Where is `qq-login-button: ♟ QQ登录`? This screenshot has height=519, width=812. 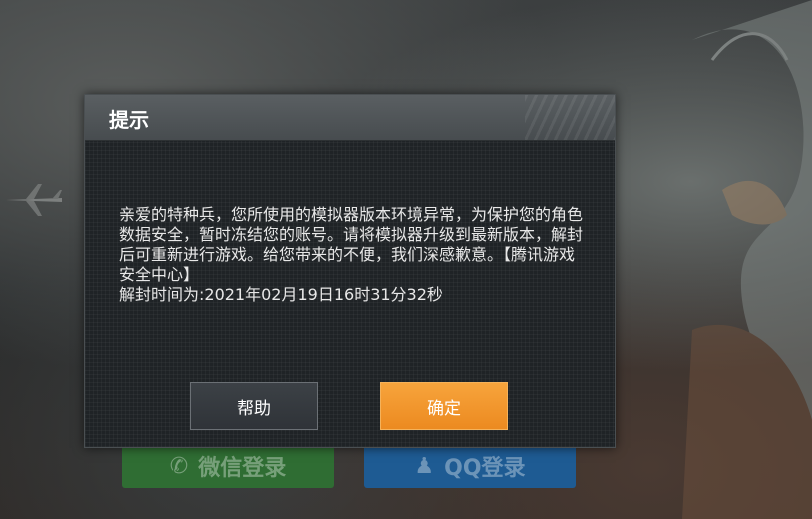 qq-login-button: ♟ QQ登录 is located at coordinates (470, 466).